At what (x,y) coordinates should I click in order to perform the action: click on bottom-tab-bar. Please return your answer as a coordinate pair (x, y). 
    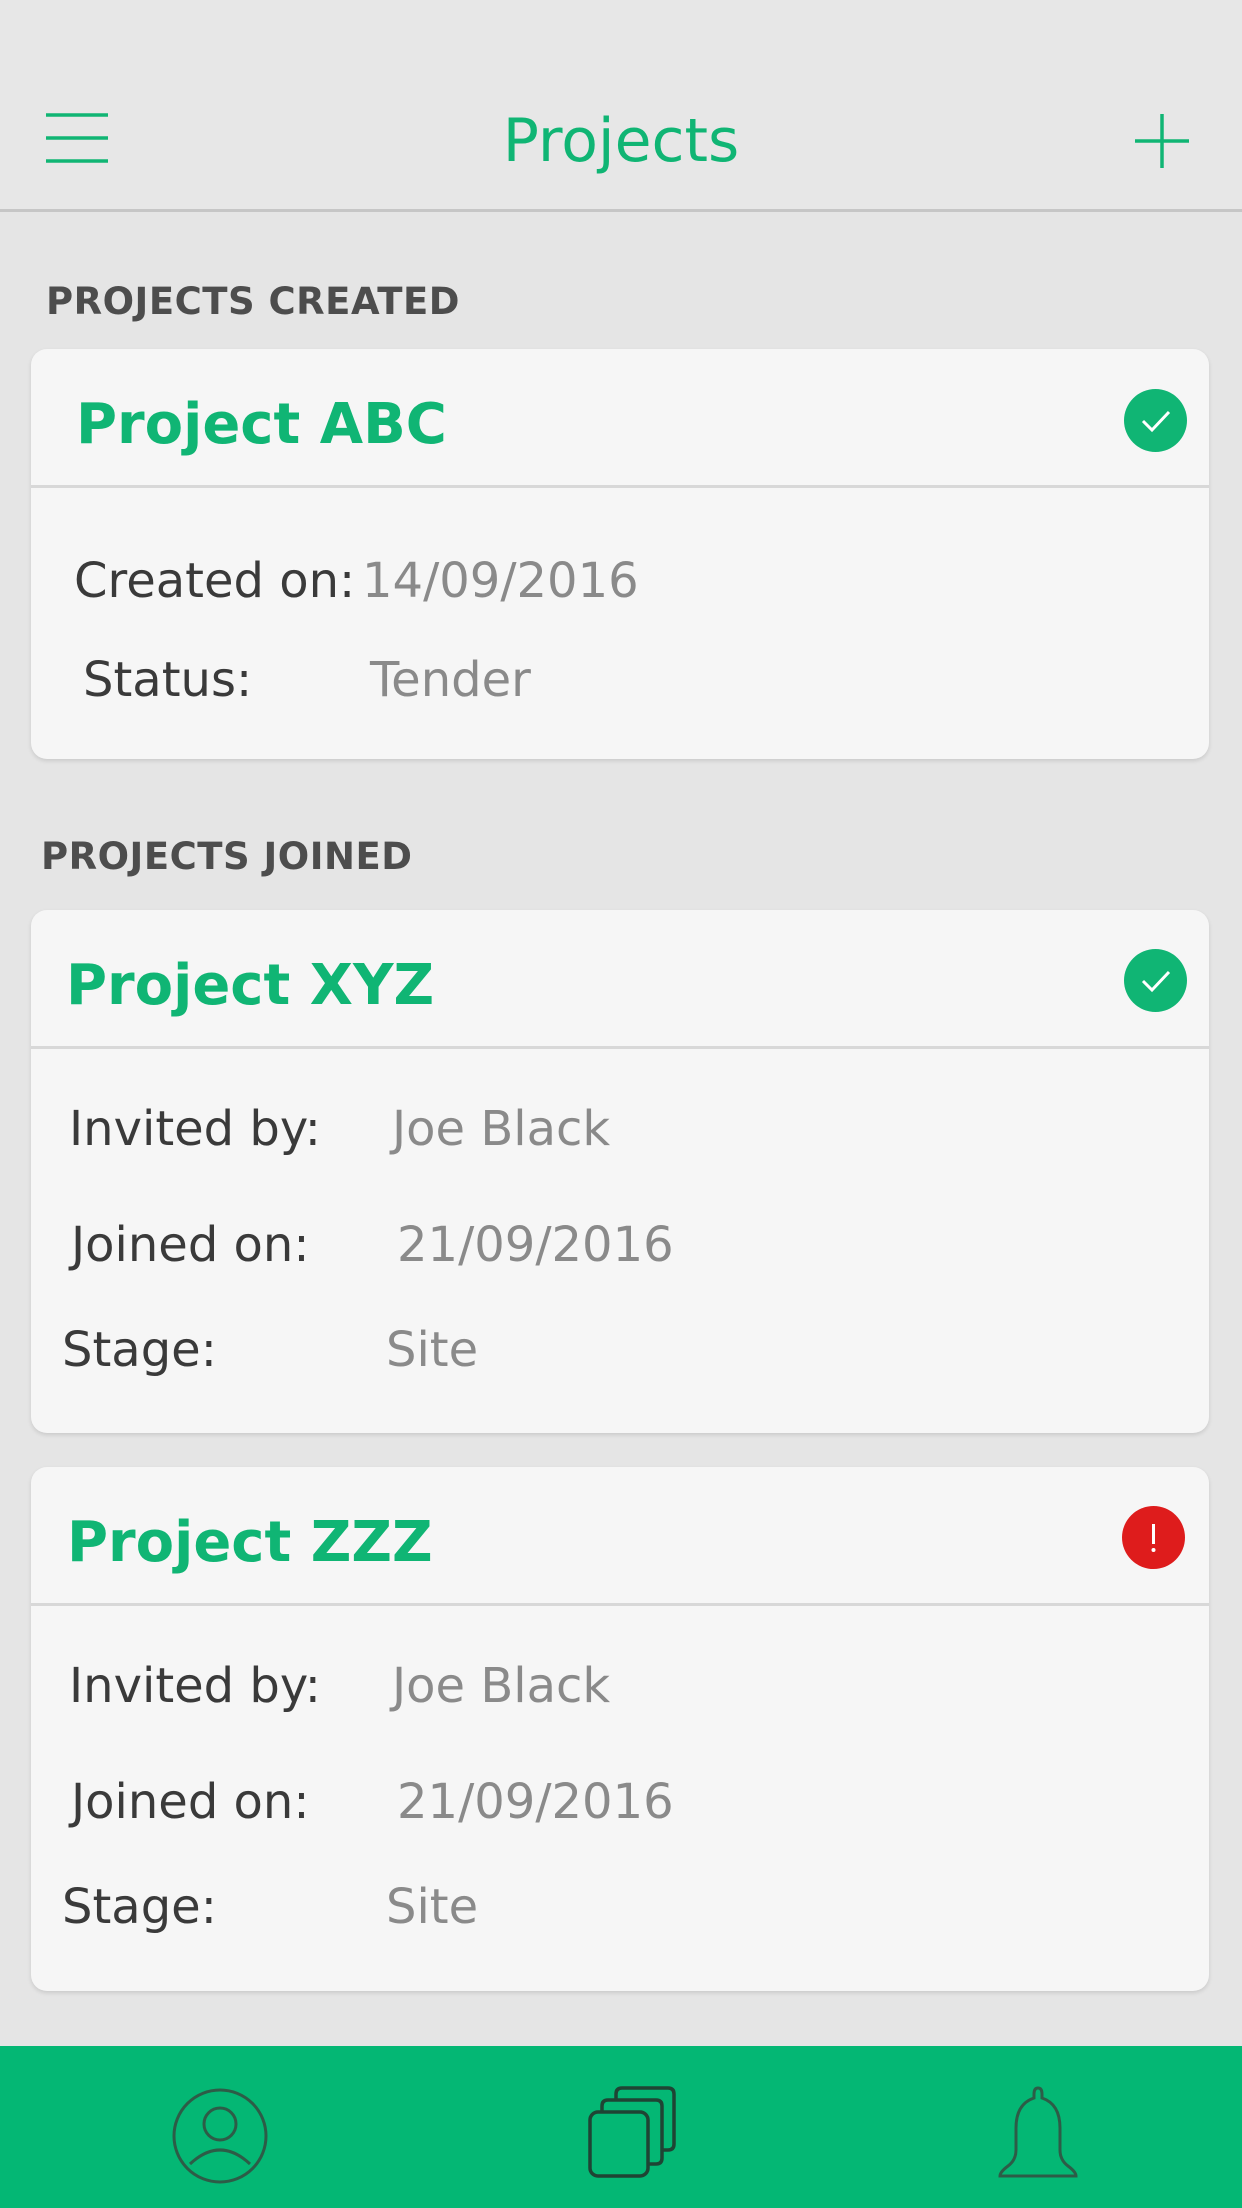
    Looking at the image, I should click on (621, 2127).